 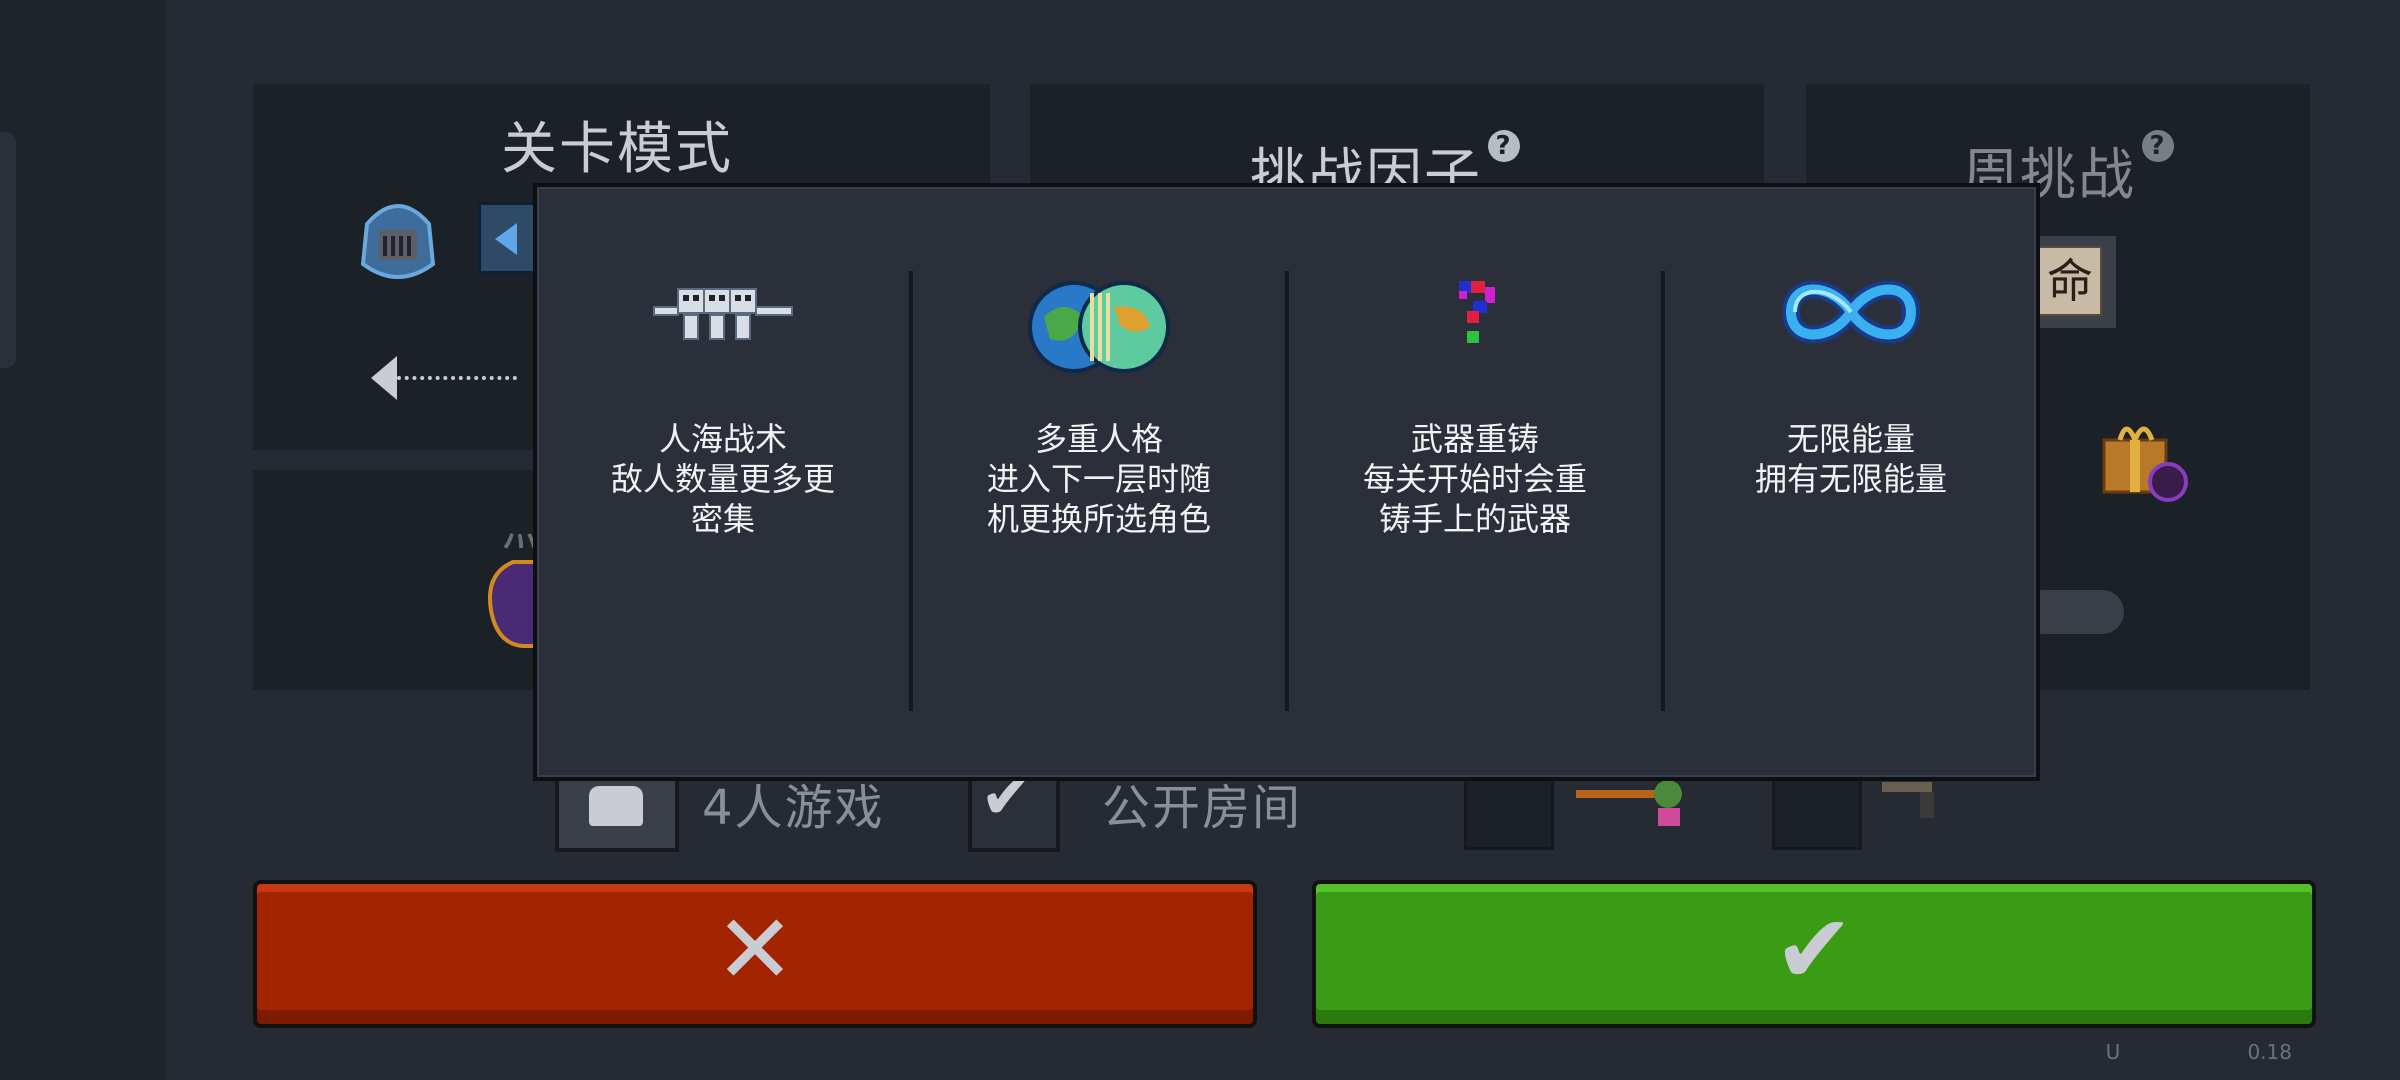 What do you see at coordinates (1474, 439) in the screenshot?
I see `factor-name: 武器重铸` at bounding box center [1474, 439].